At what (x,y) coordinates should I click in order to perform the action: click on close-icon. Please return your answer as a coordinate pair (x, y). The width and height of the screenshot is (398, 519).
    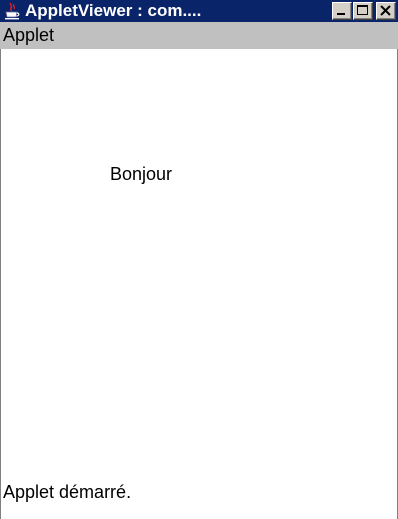
    Looking at the image, I should click on (385, 10).